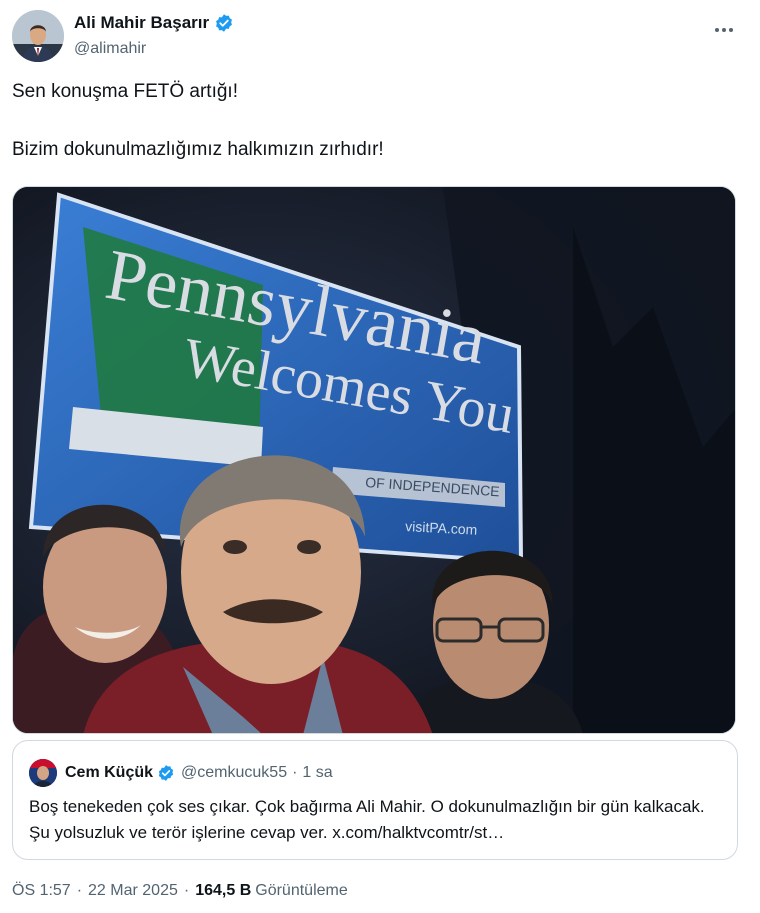 The image size is (760, 913). I want to click on more-horizontal-icon, so click(724, 30).